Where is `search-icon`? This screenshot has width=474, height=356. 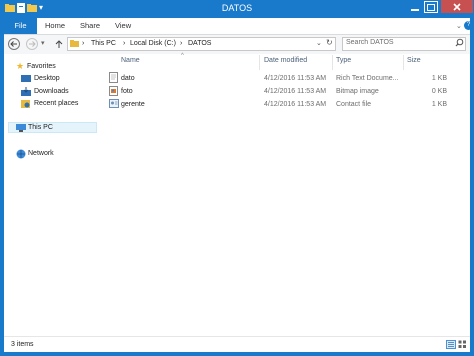
search-icon is located at coordinates (459, 43).